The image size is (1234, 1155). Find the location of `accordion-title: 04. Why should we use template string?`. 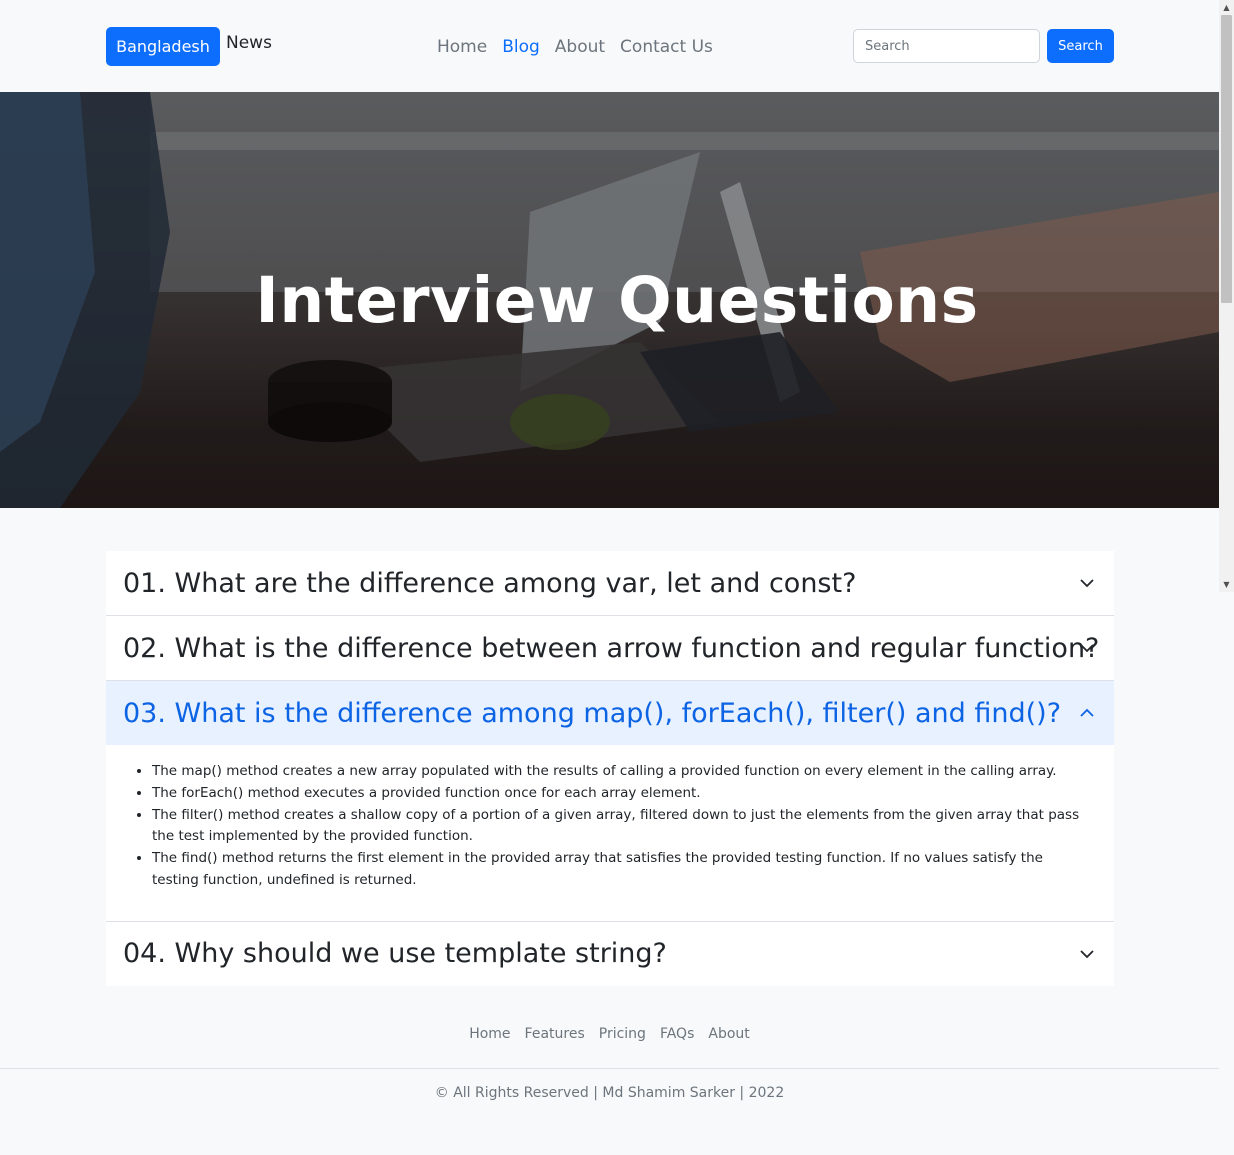

accordion-title: 04. Why should we use template string? is located at coordinates (395, 954).